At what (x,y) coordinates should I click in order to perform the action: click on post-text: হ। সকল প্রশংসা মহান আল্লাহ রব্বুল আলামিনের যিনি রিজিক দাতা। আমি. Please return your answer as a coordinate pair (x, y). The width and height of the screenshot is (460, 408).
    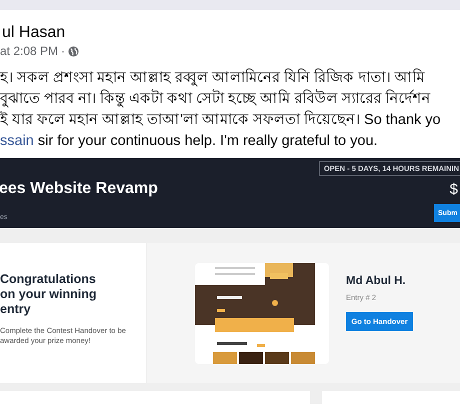
    Looking at the image, I should click on (213, 78).